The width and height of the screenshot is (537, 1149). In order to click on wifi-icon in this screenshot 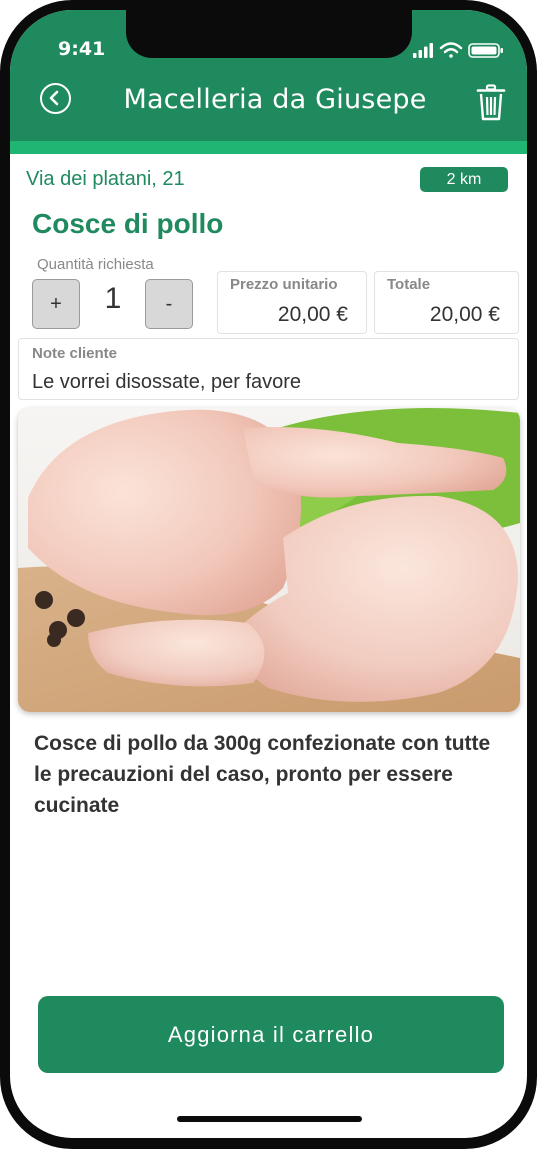, I will do `click(451, 50)`.